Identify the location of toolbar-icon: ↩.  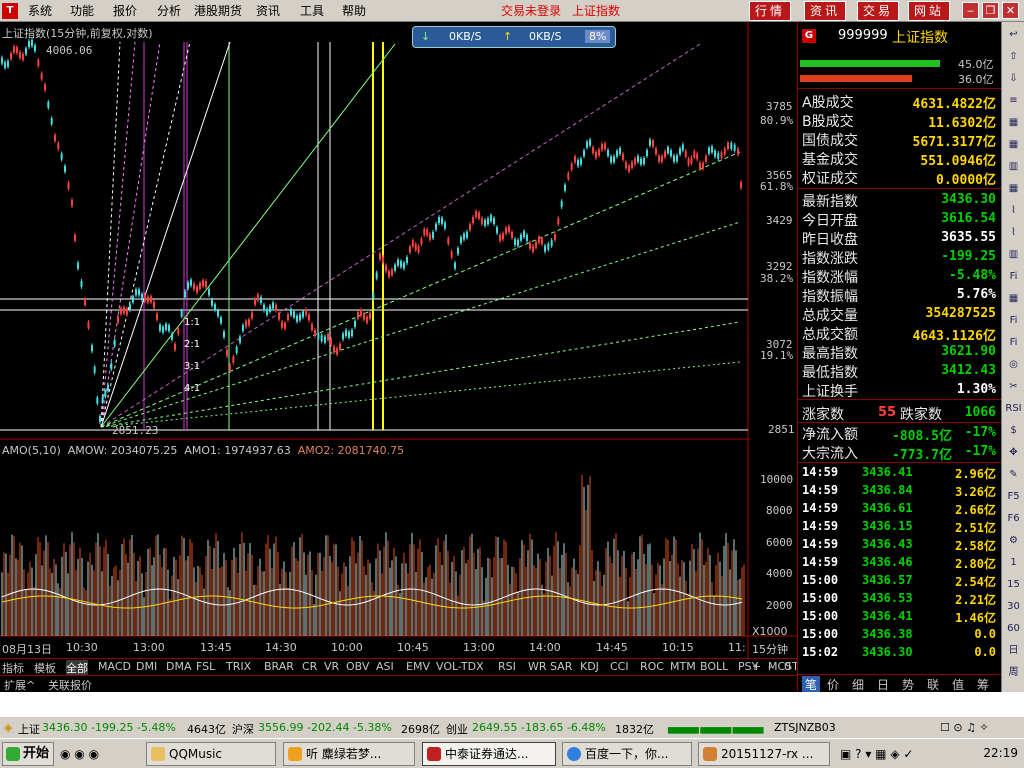
(1013, 34).